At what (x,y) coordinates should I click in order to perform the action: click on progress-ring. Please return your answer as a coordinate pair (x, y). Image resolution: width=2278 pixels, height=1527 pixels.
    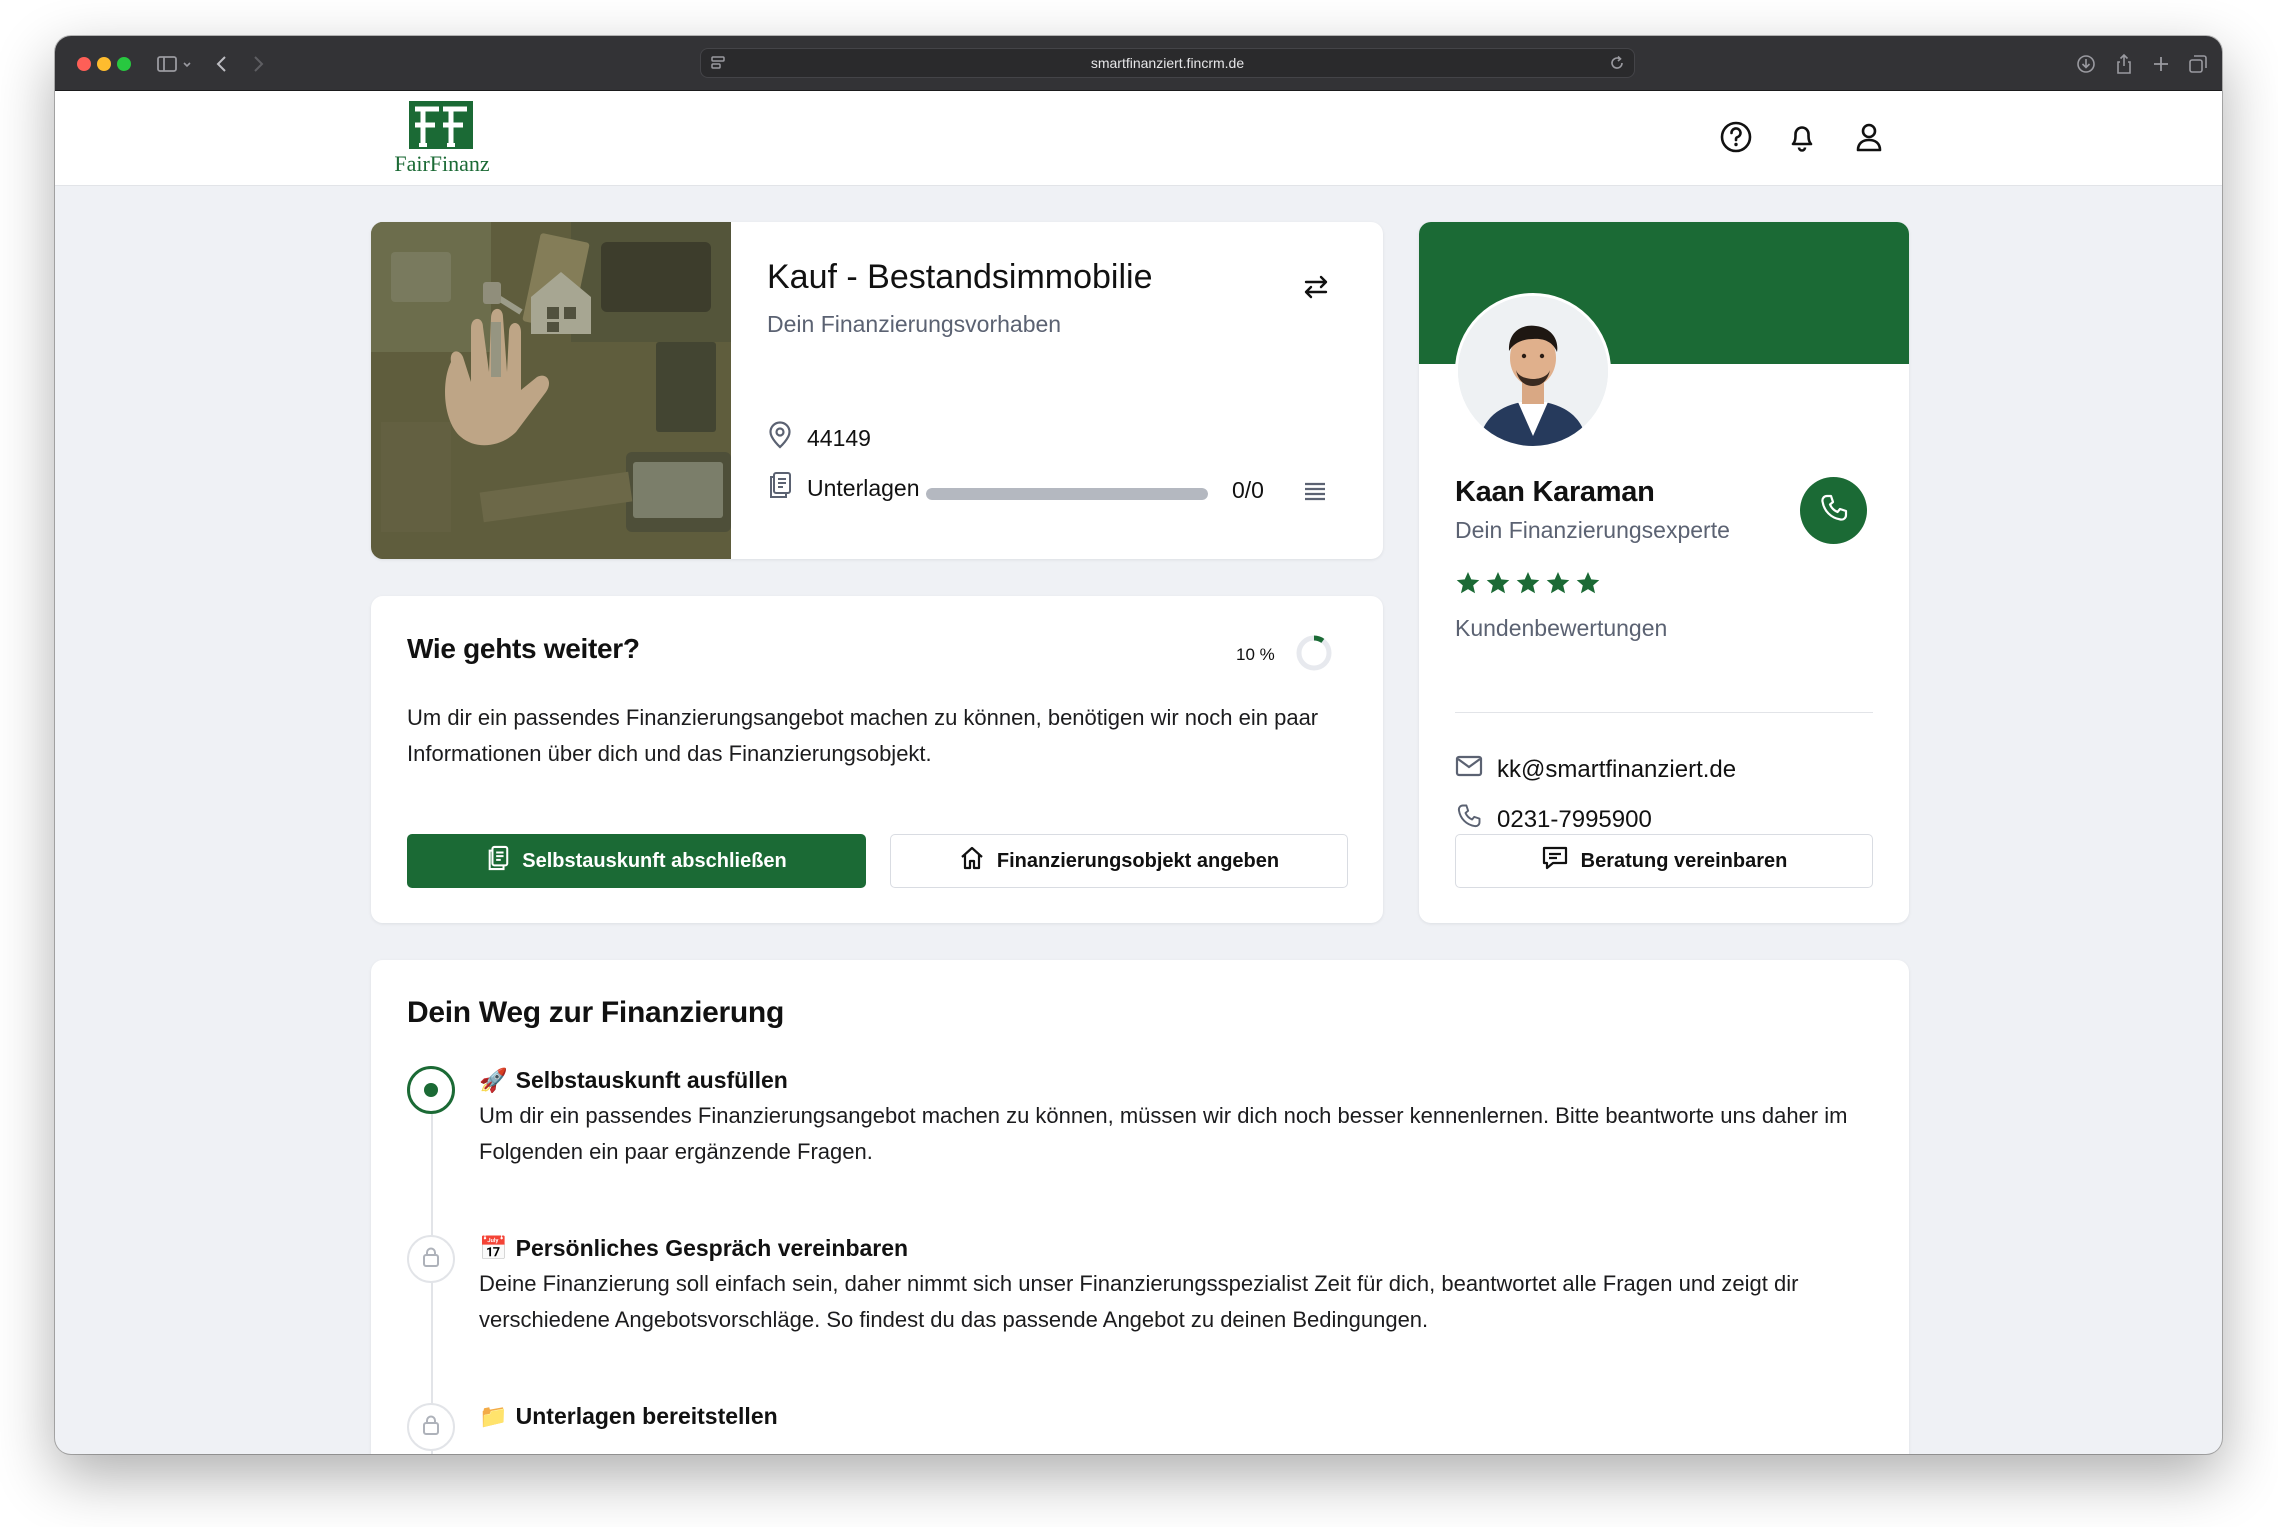
    Looking at the image, I should click on (1314, 655).